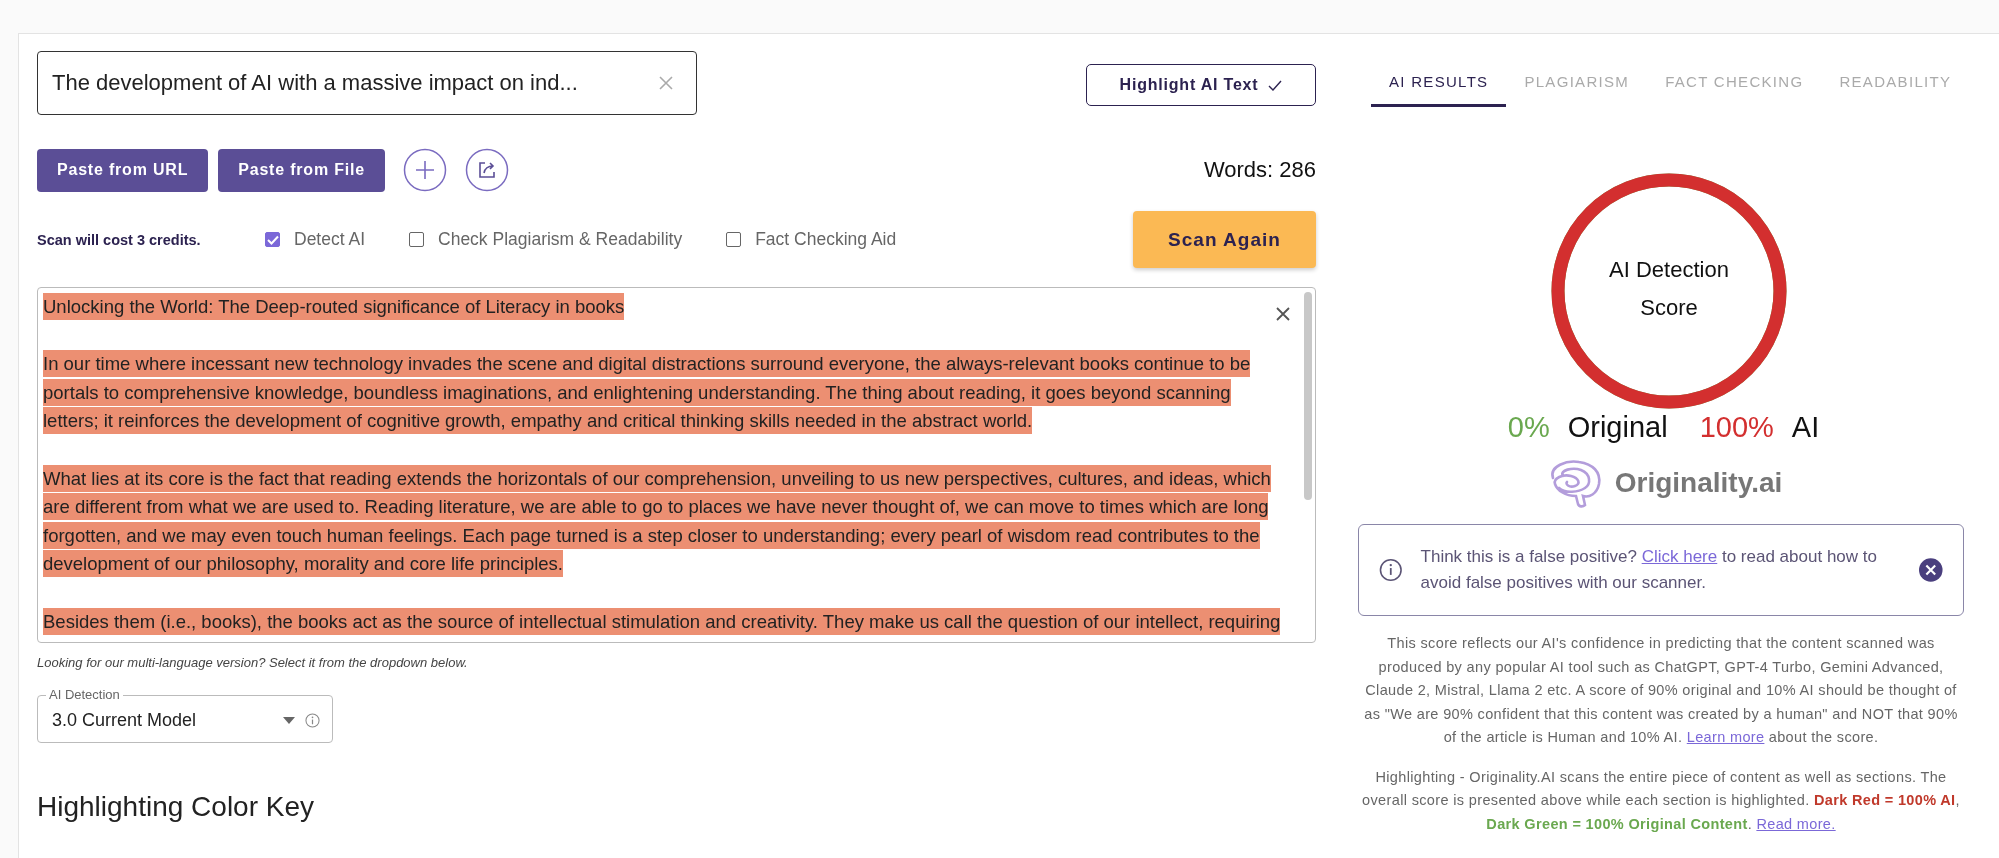 The height and width of the screenshot is (858, 1999). Describe the element at coordinates (123, 170) in the screenshot. I see `paste-button: Paste from URL` at that location.